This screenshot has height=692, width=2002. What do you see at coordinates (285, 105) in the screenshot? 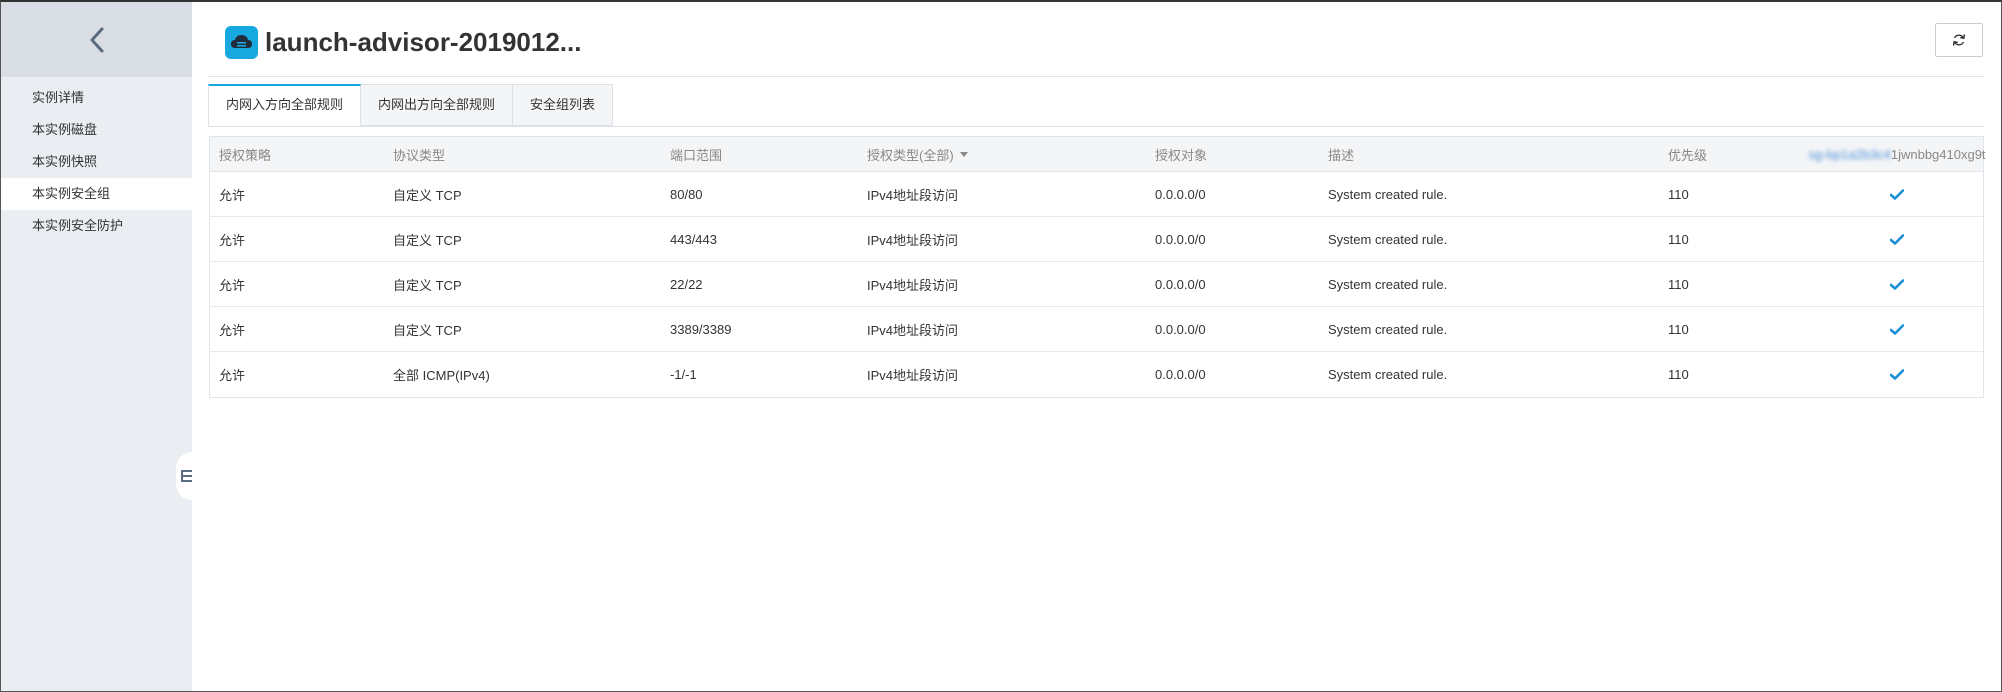
I see `tab-inbound-rules: 内网入方向全部规则` at bounding box center [285, 105].